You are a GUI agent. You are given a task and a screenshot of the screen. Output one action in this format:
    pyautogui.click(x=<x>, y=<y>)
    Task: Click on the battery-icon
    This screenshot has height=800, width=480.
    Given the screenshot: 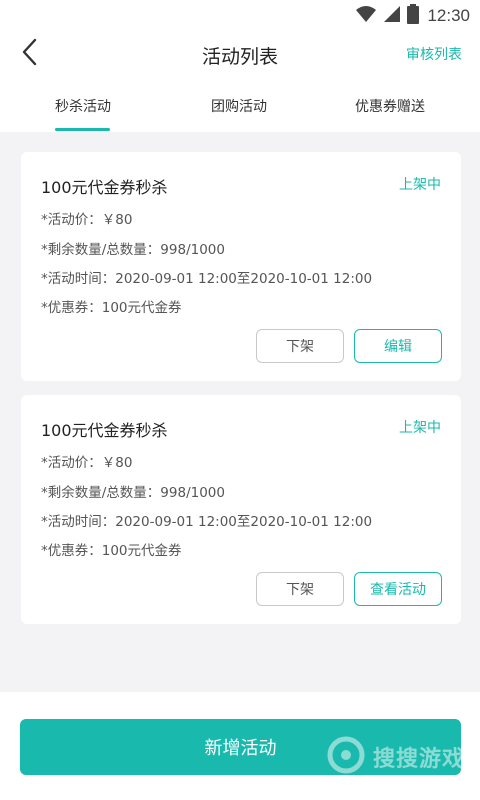 What is the action you would take?
    pyautogui.click(x=413, y=16)
    